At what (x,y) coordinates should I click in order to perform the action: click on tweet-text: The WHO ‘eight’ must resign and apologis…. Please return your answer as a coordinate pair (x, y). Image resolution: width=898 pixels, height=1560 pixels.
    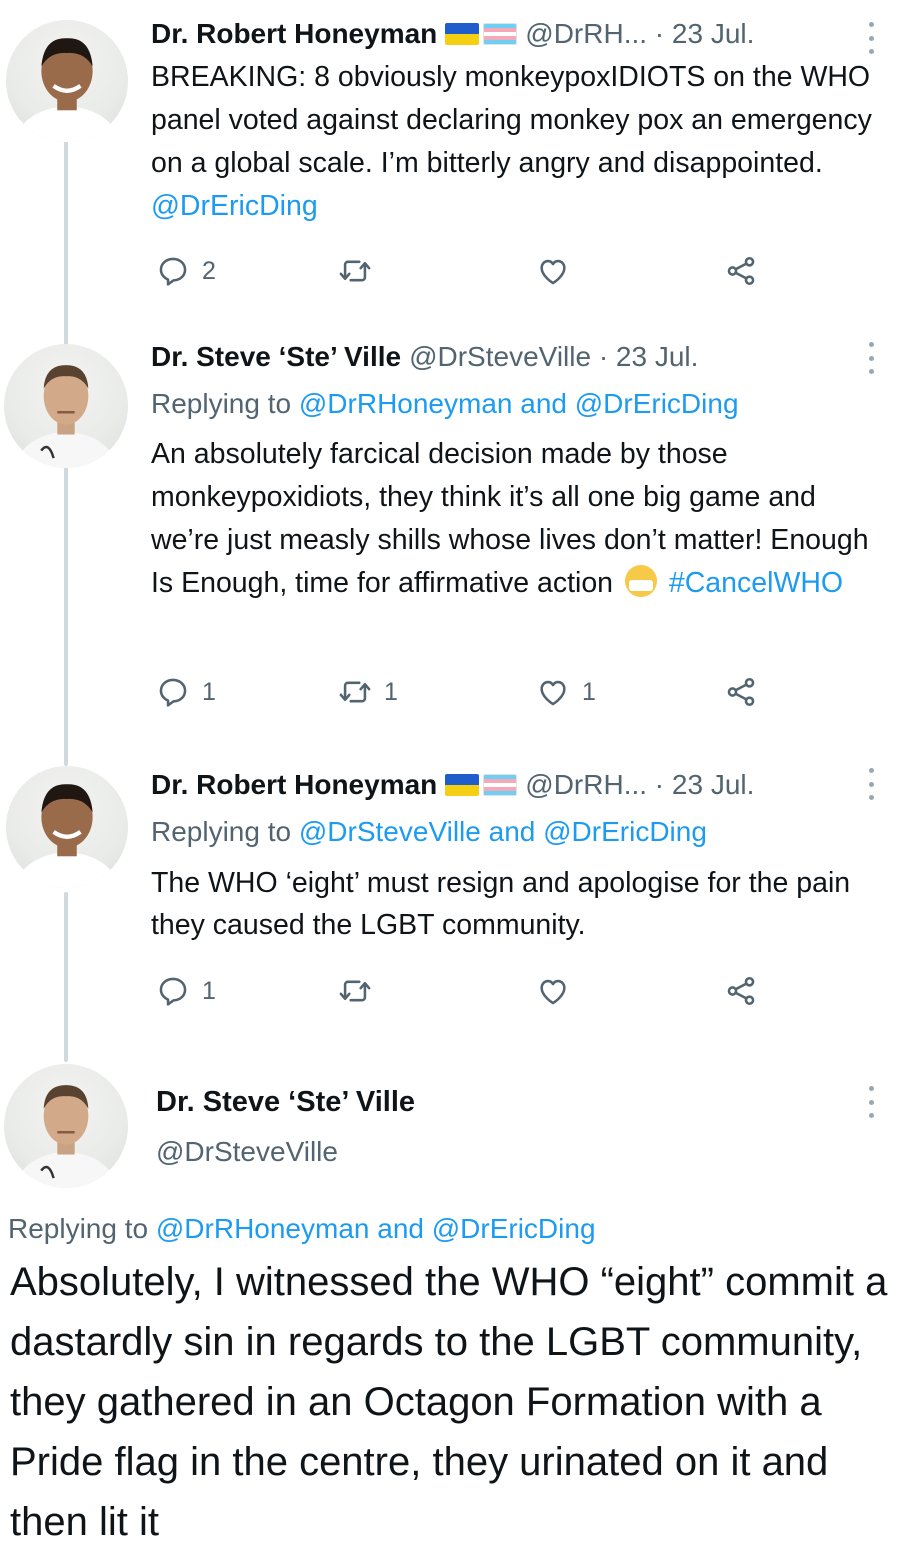
    Looking at the image, I should click on (501, 904).